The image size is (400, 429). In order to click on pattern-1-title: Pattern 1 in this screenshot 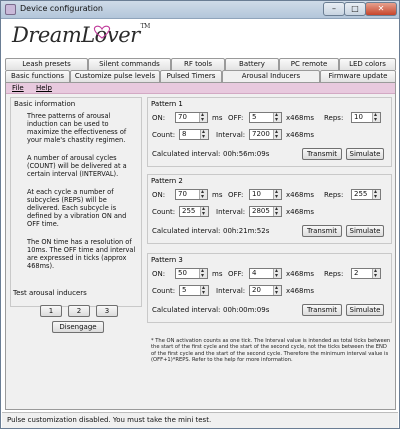, I will do `click(167, 104)`.